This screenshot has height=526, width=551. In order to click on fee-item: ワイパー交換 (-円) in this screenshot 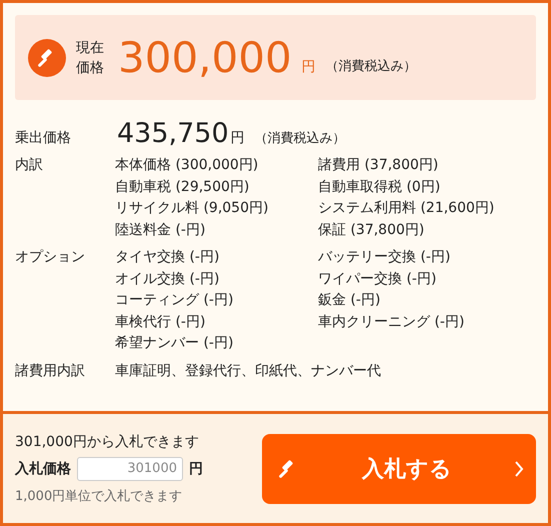, I will do `click(378, 279)`.